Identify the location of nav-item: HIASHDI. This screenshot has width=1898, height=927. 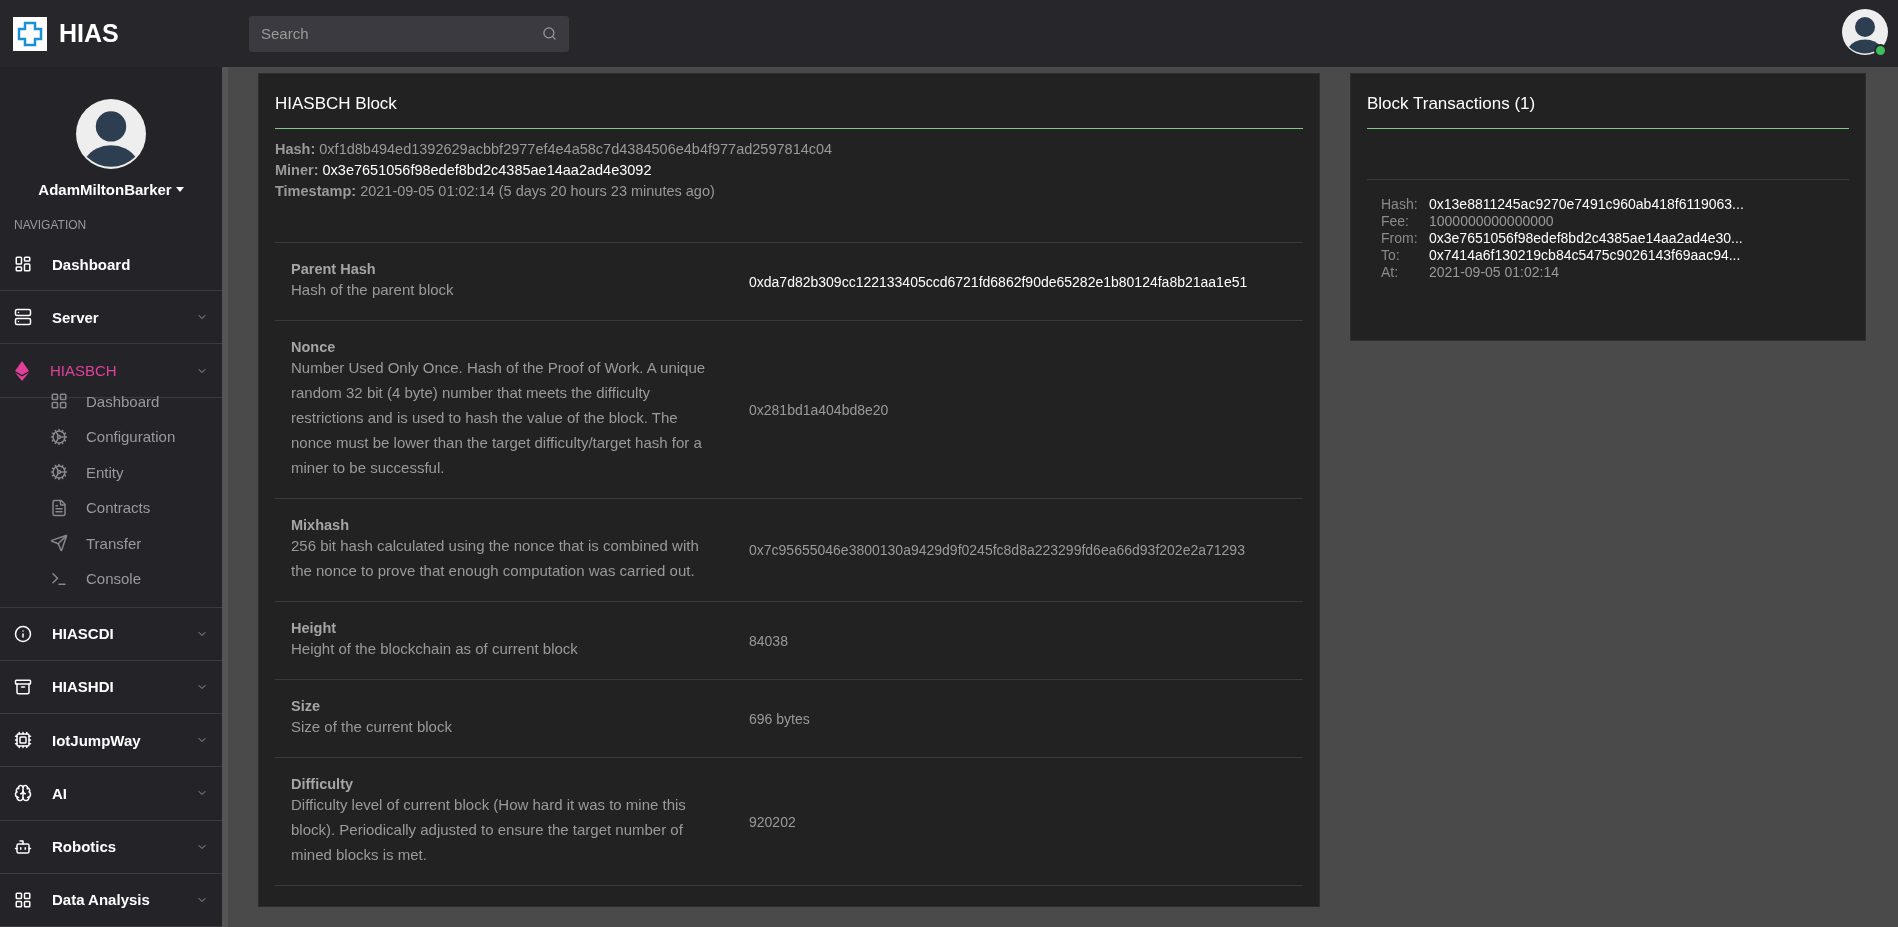
(111, 687).